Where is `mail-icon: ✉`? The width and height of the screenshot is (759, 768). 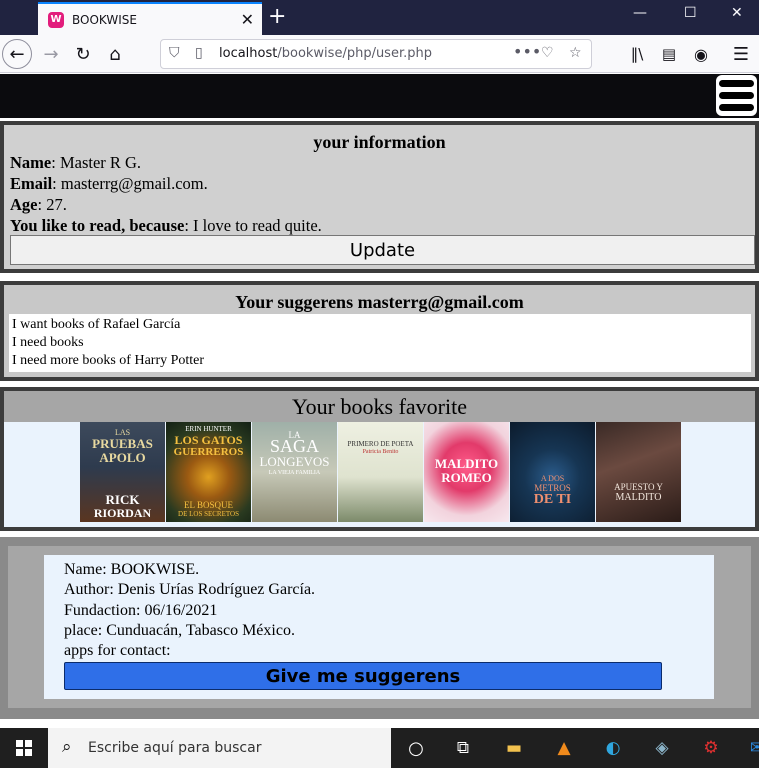
mail-icon: ✉ is located at coordinates (752, 748).